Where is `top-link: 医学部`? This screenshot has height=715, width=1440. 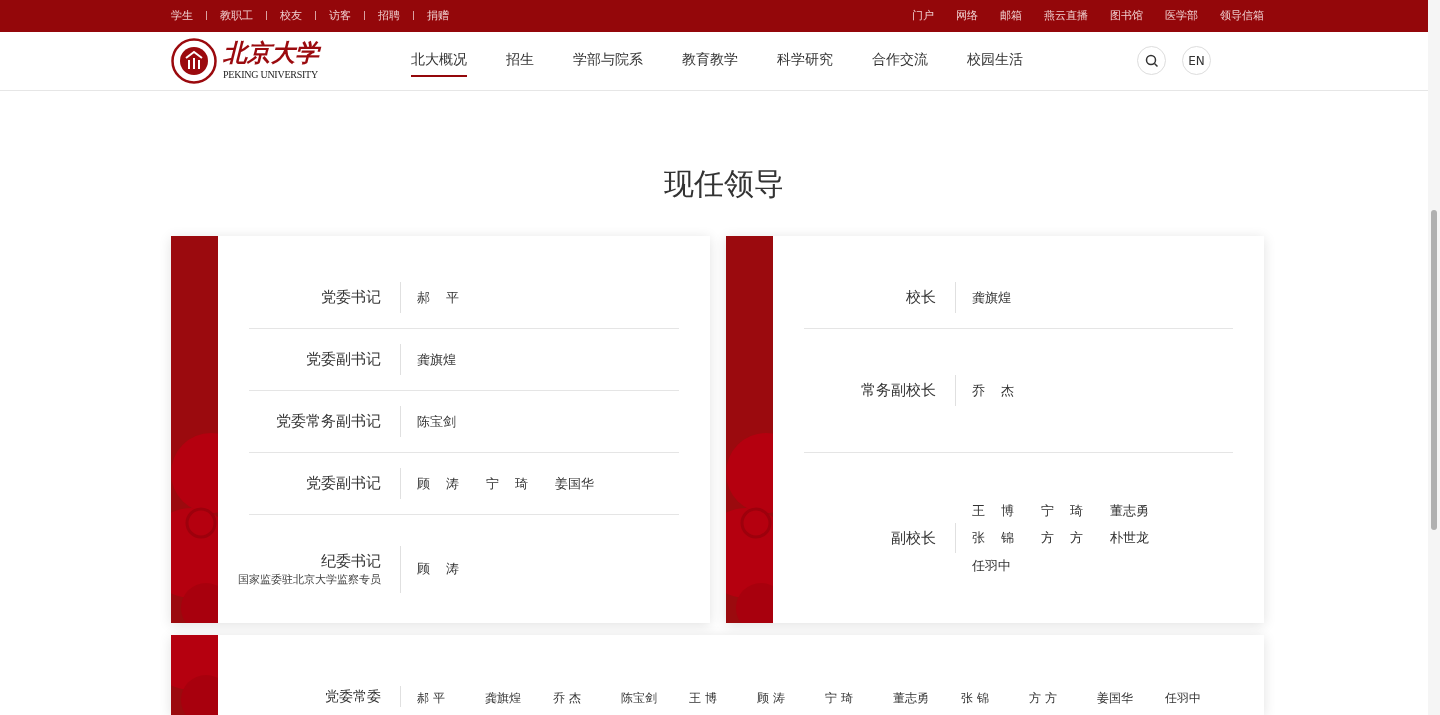
top-link: 医学部 is located at coordinates (1181, 15).